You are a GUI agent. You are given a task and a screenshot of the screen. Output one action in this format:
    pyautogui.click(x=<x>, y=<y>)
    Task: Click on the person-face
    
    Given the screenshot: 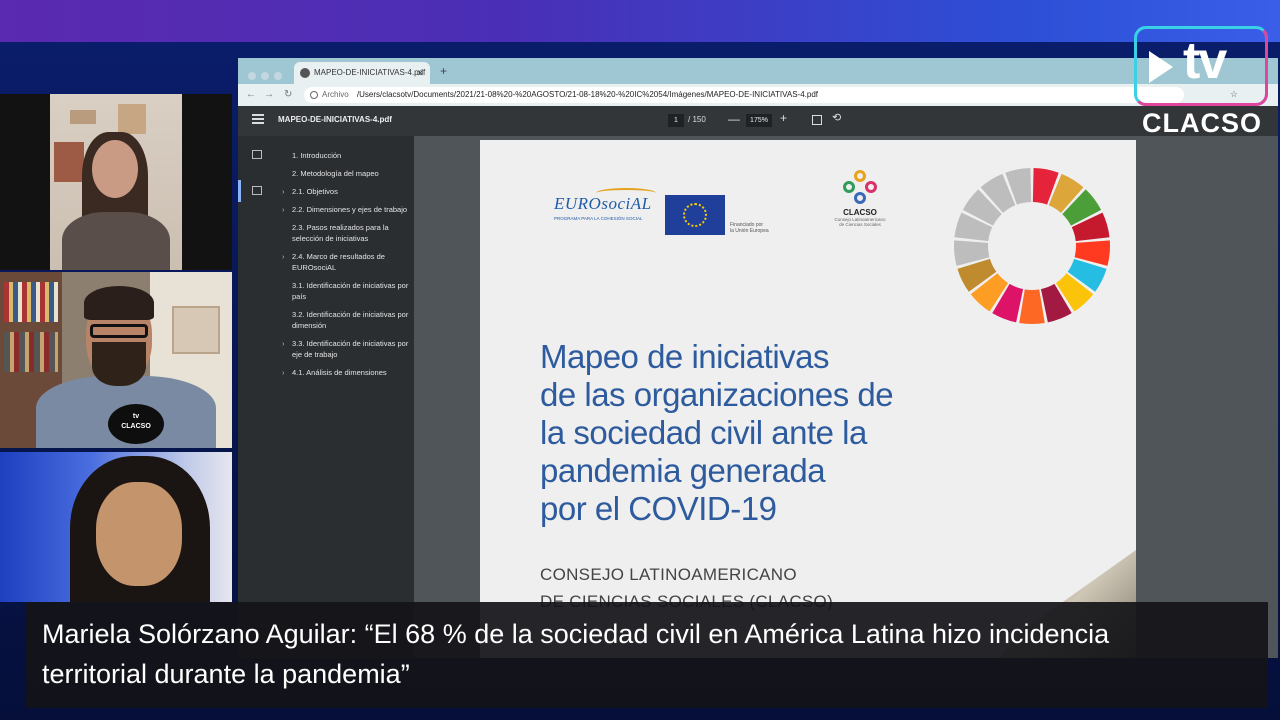 What is the action you would take?
    pyautogui.click(x=115, y=169)
    